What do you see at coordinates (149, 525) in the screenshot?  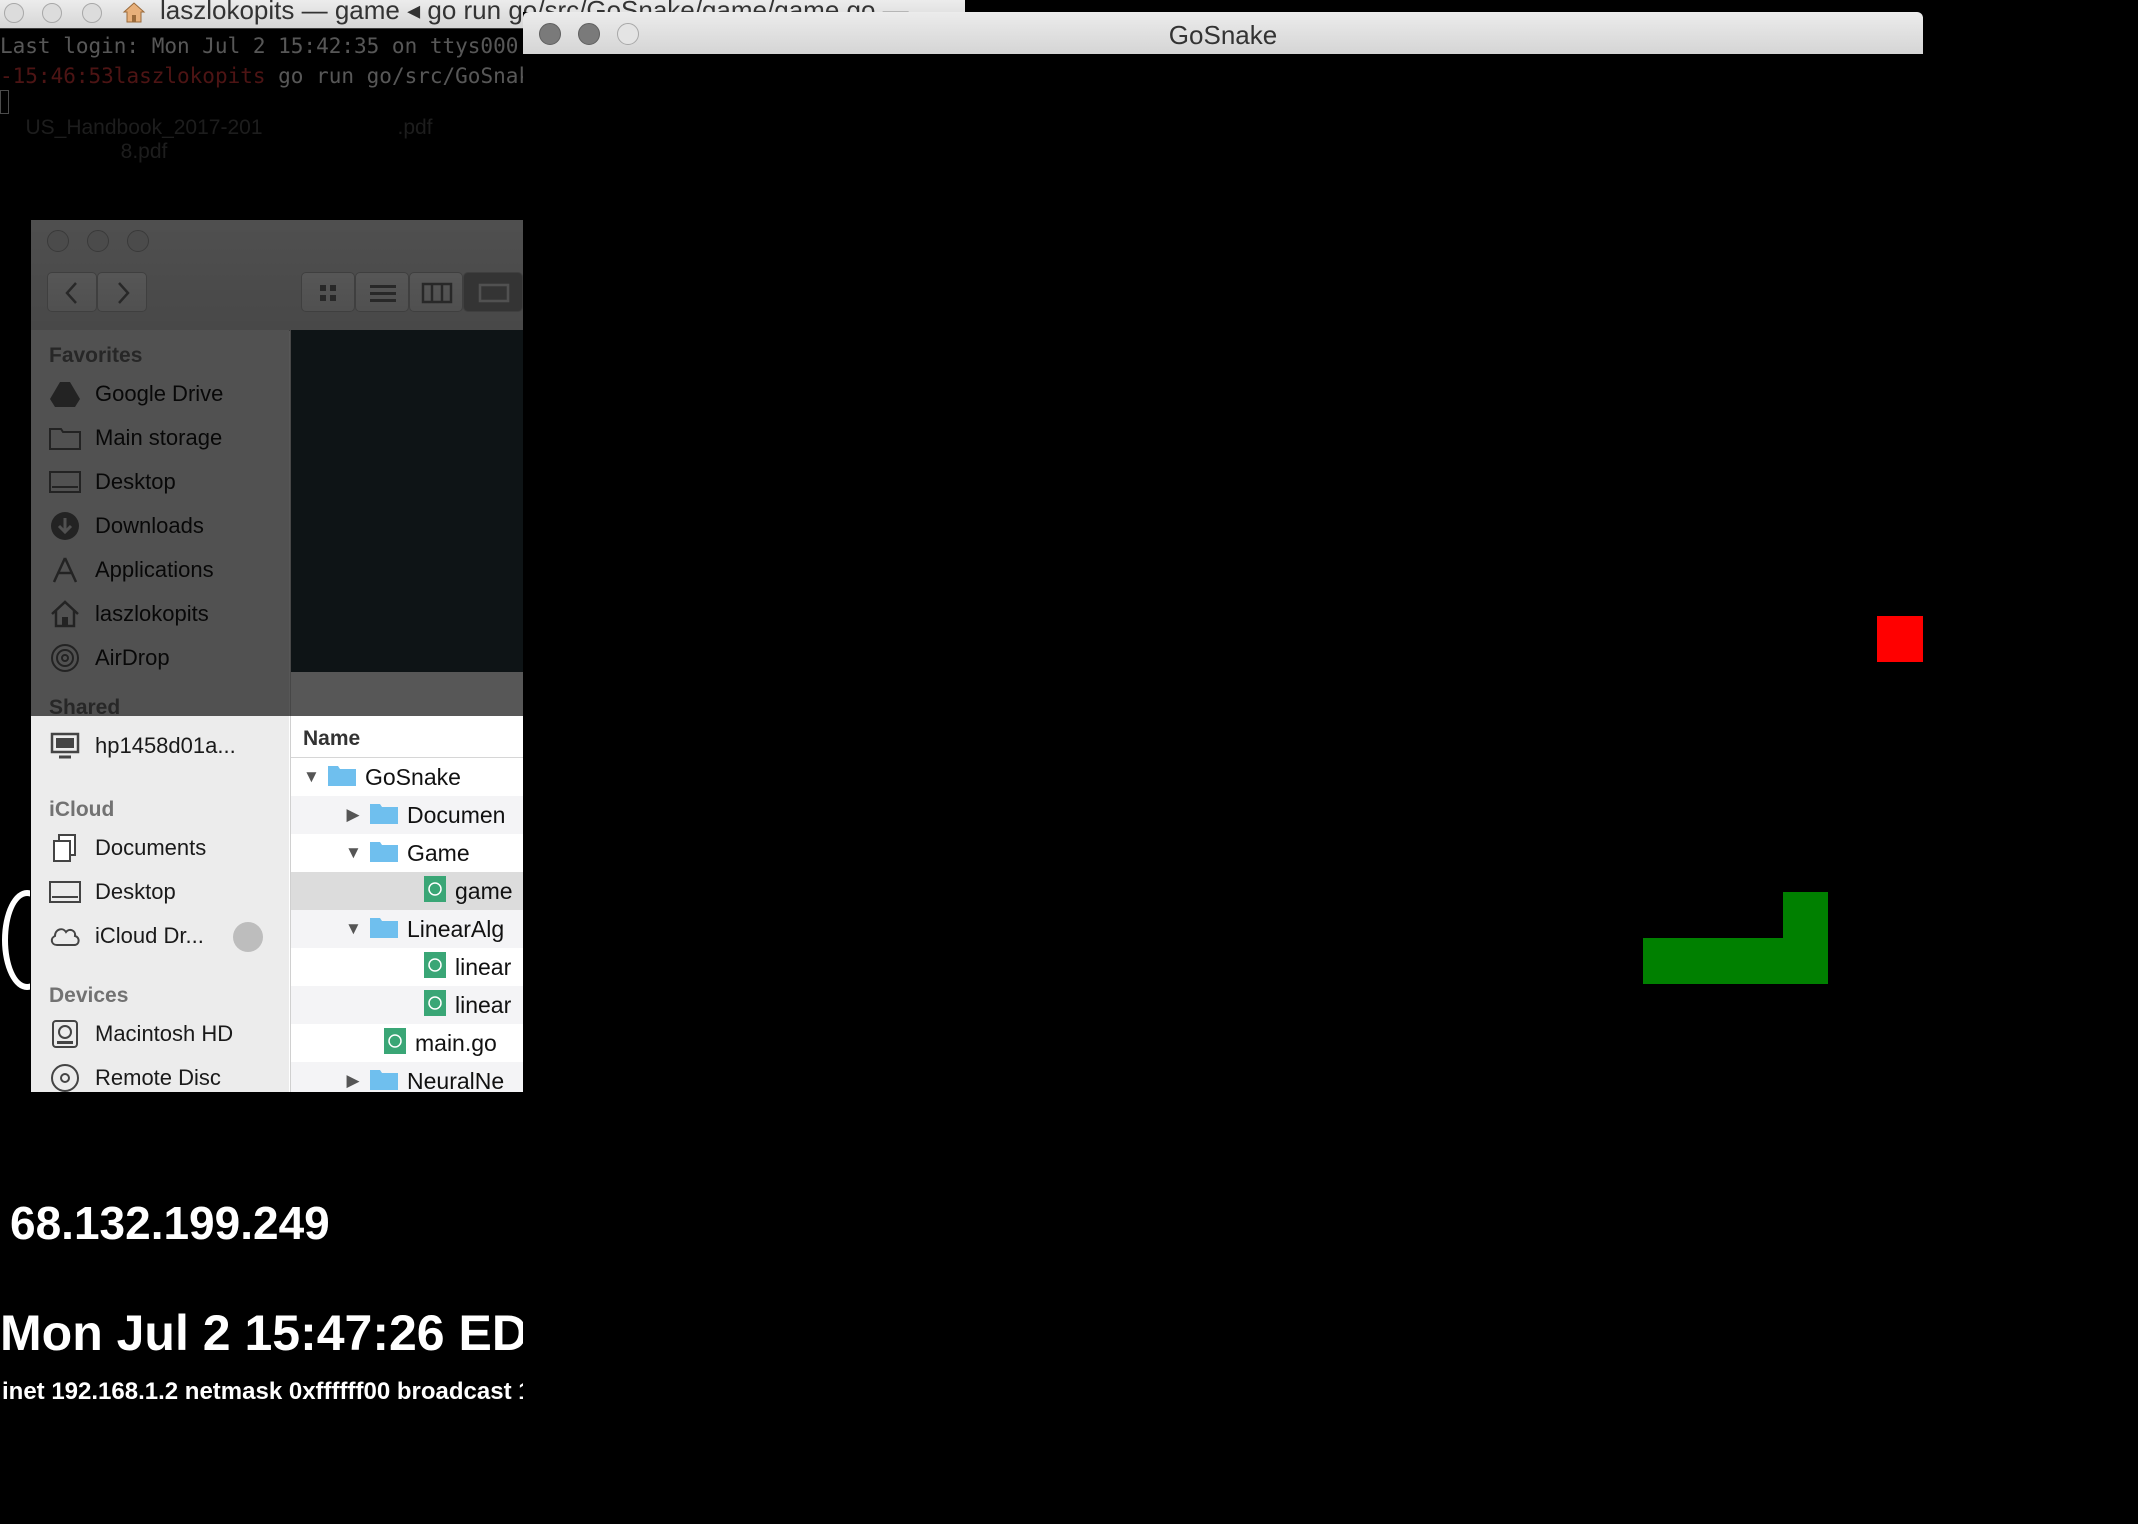 I see `sidebar-item-label: Downloads` at bounding box center [149, 525].